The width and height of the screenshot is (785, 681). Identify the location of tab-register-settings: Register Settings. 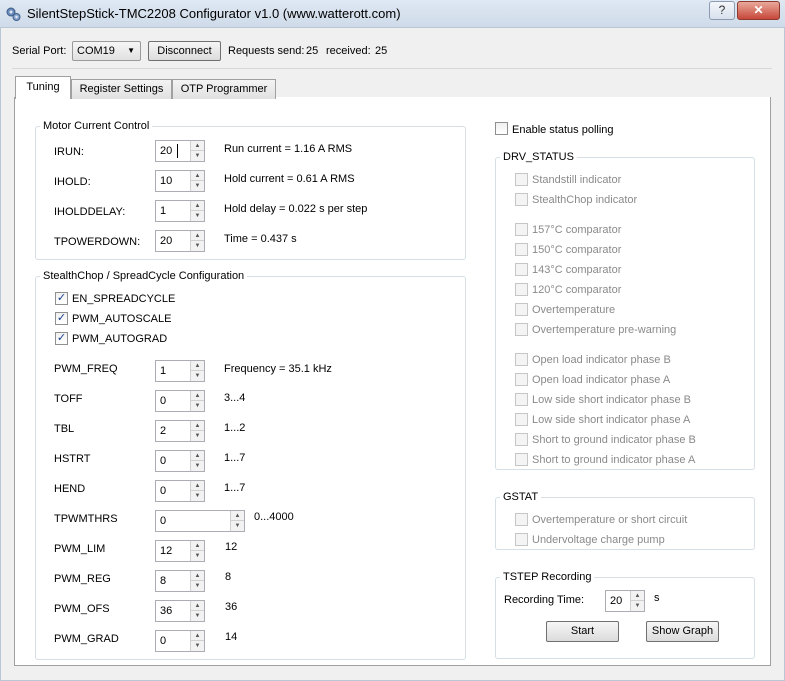
(121, 89).